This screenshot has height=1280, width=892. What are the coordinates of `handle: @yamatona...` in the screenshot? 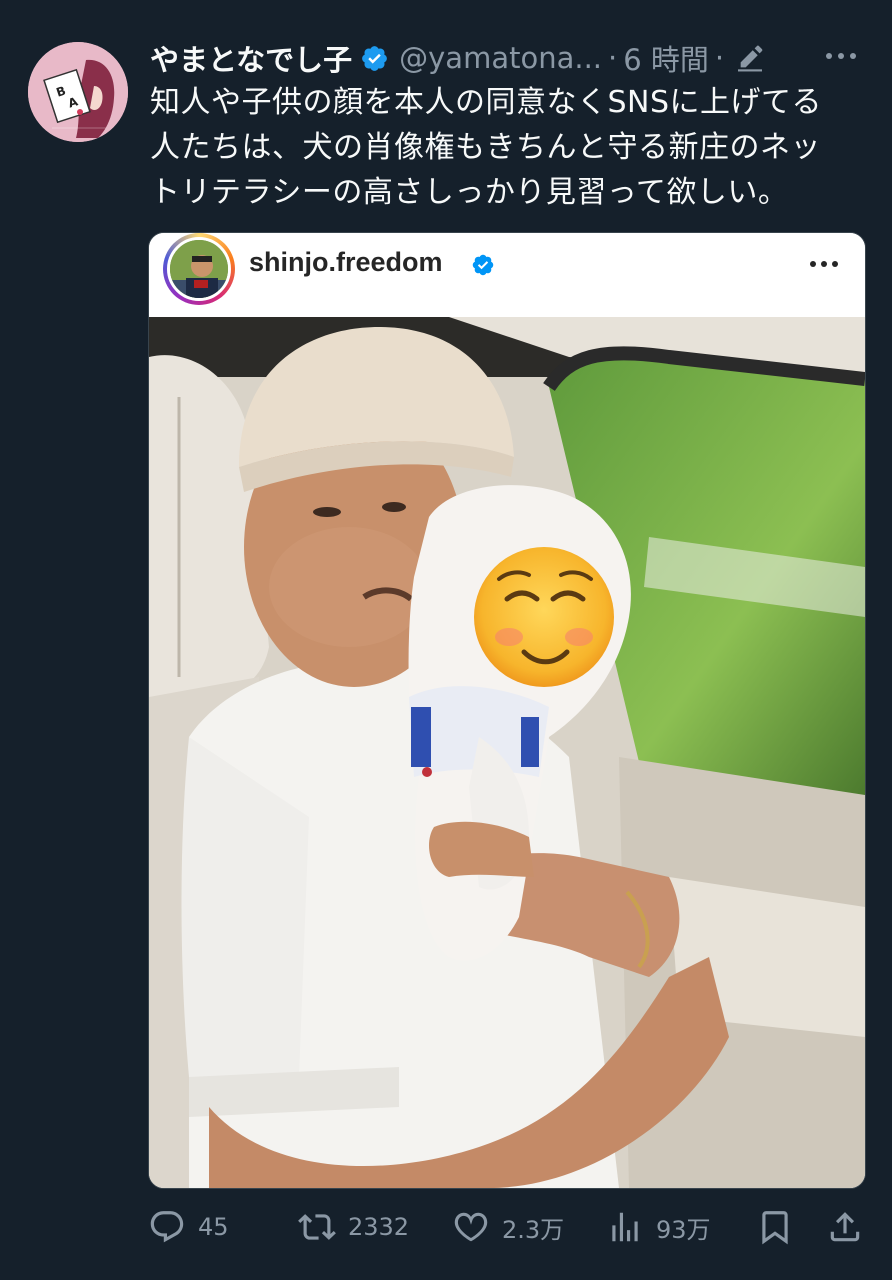 It's located at (500, 58).